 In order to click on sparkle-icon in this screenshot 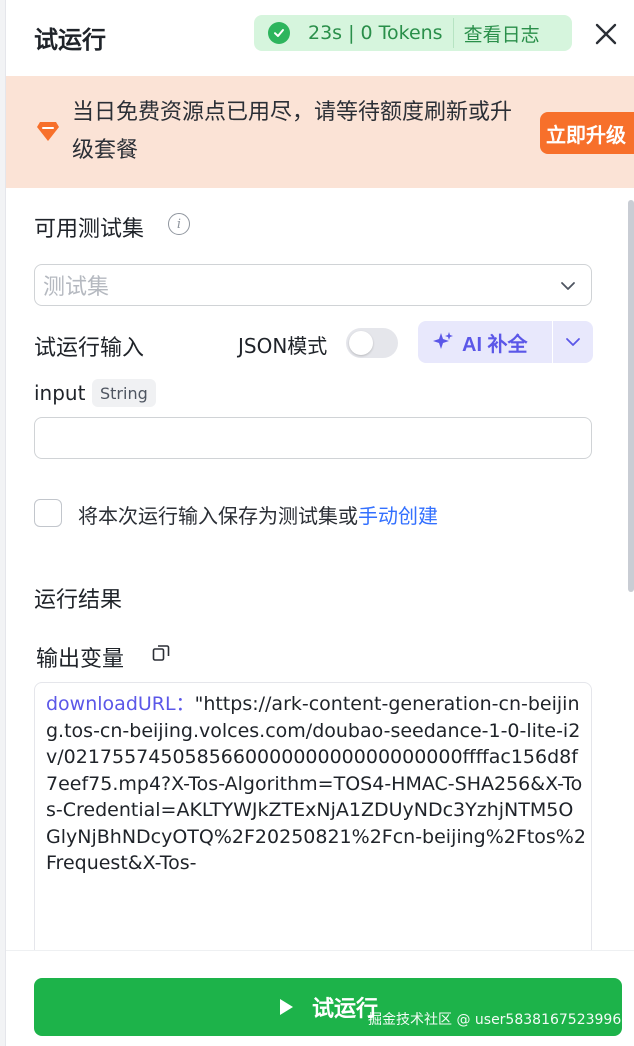, I will do `click(443, 340)`.